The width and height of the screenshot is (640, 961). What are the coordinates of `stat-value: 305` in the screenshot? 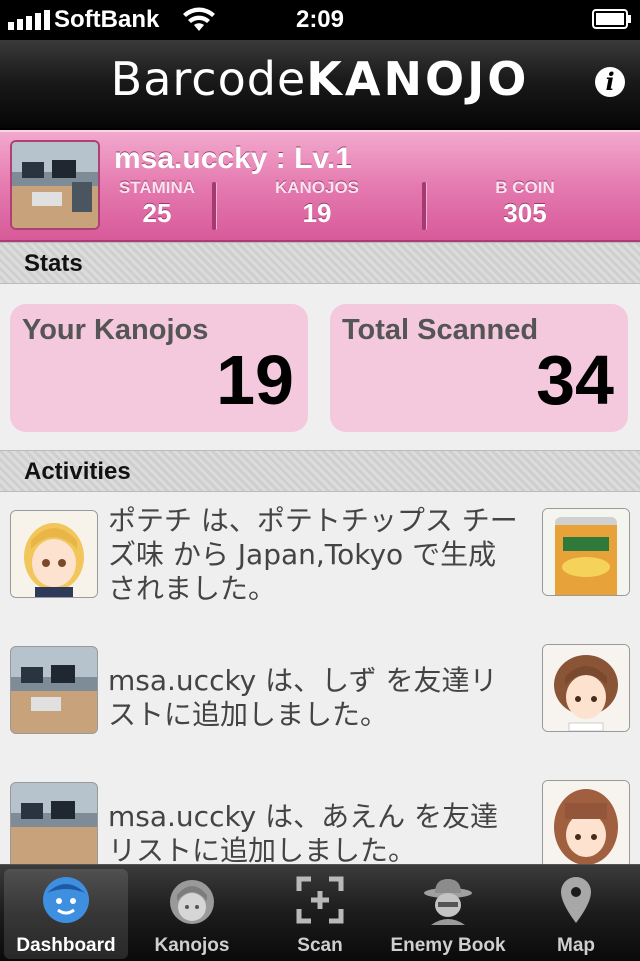 It's located at (525, 213).